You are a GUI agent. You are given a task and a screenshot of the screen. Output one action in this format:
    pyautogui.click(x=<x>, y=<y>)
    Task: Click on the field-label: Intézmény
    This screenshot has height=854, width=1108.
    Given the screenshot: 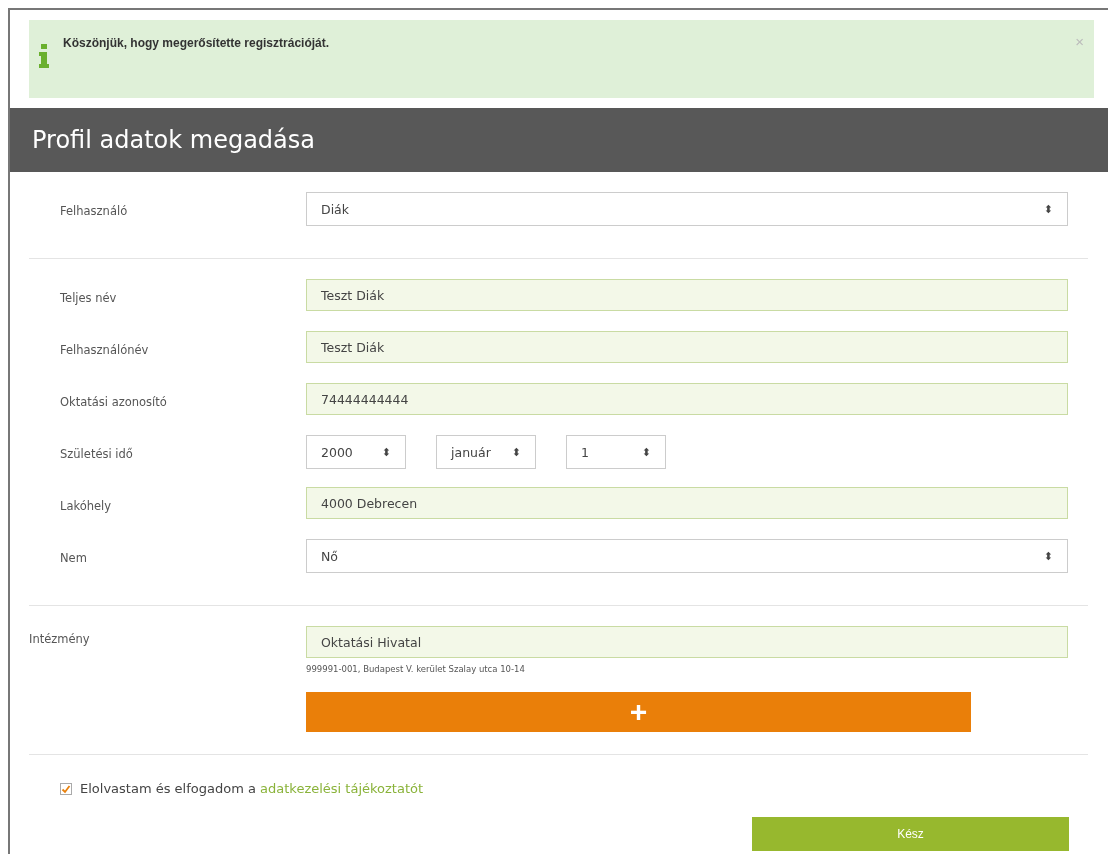 What is the action you would take?
    pyautogui.click(x=60, y=638)
    